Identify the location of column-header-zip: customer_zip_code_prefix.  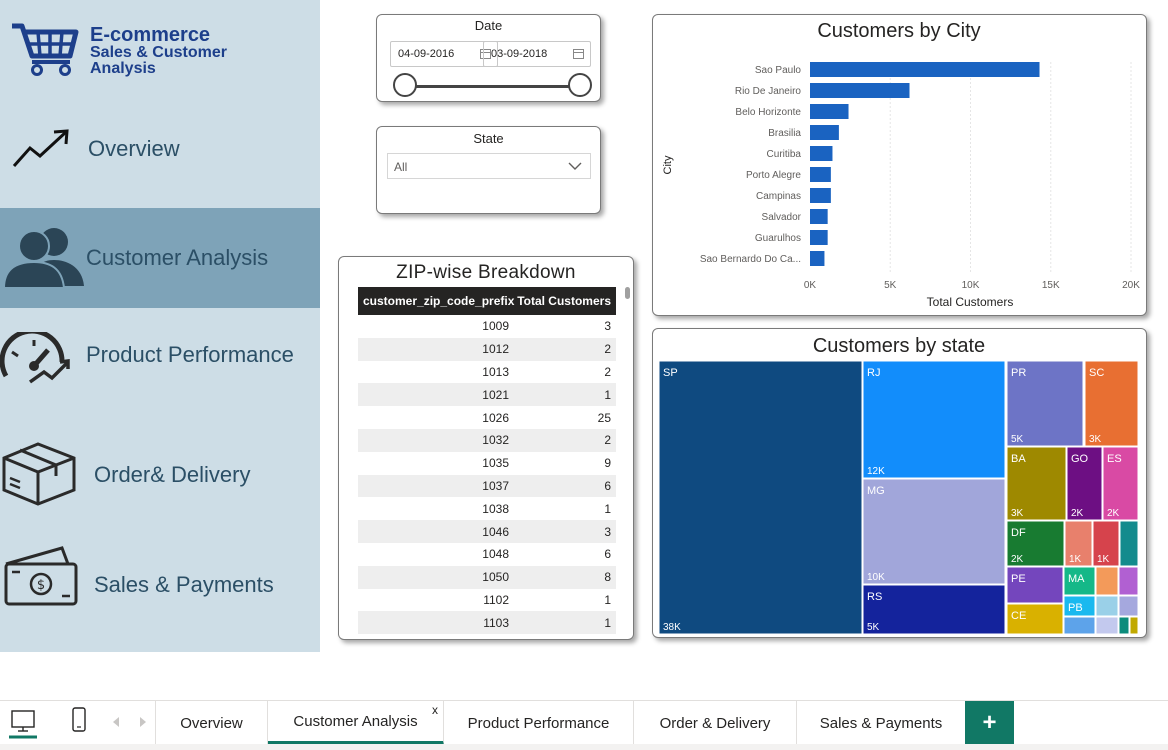
(436, 301).